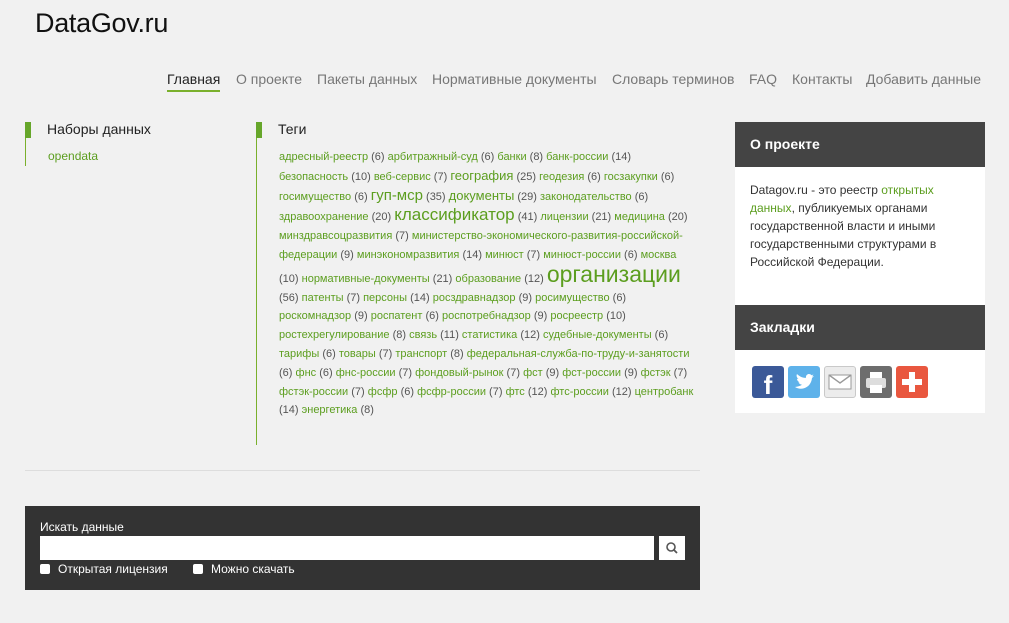 This screenshot has height=623, width=1009. Describe the element at coordinates (101, 23) in the screenshot. I see `site-logo: DataGov.ru` at that location.